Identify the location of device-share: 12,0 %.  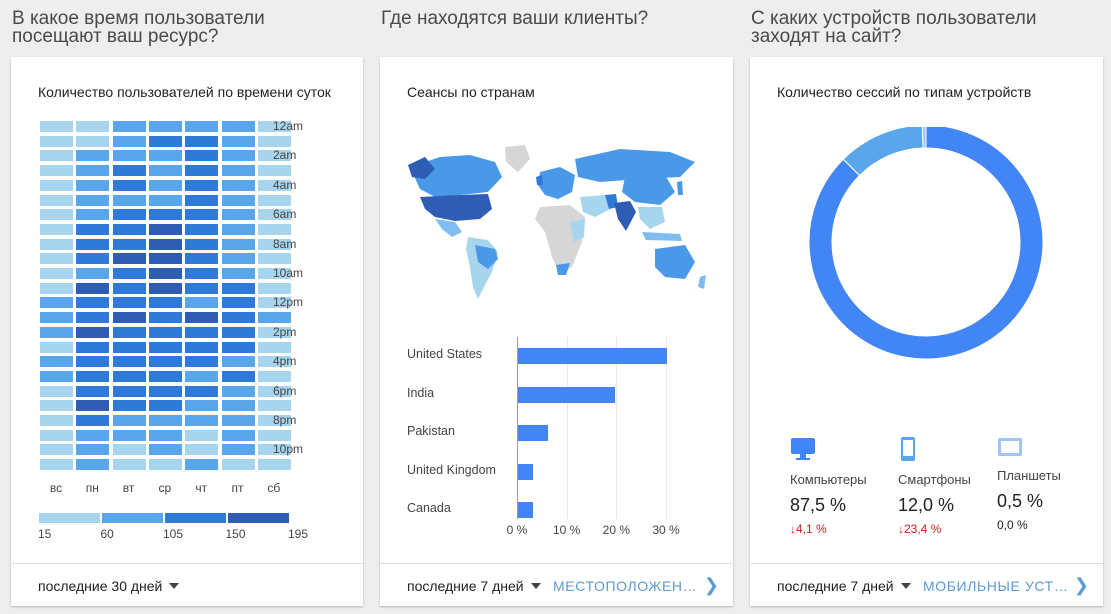
(926, 505).